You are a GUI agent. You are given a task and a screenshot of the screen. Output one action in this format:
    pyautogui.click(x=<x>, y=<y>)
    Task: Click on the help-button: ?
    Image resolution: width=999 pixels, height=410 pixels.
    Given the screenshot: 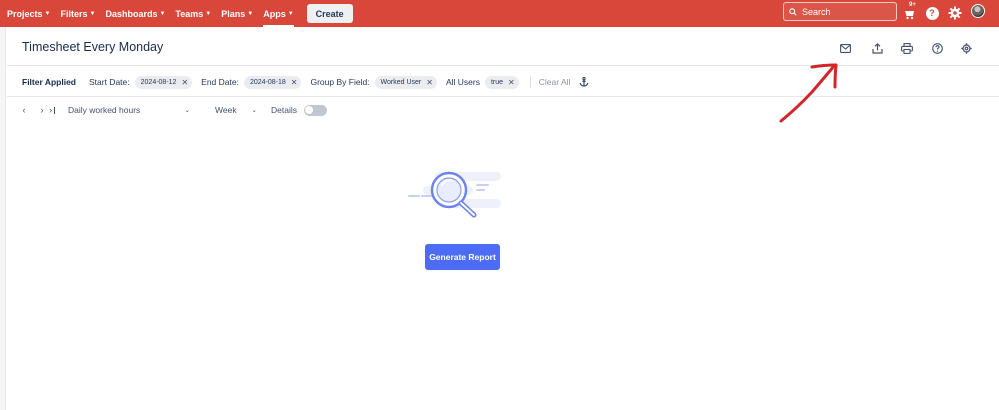 What is the action you would take?
    pyautogui.click(x=932, y=13)
    